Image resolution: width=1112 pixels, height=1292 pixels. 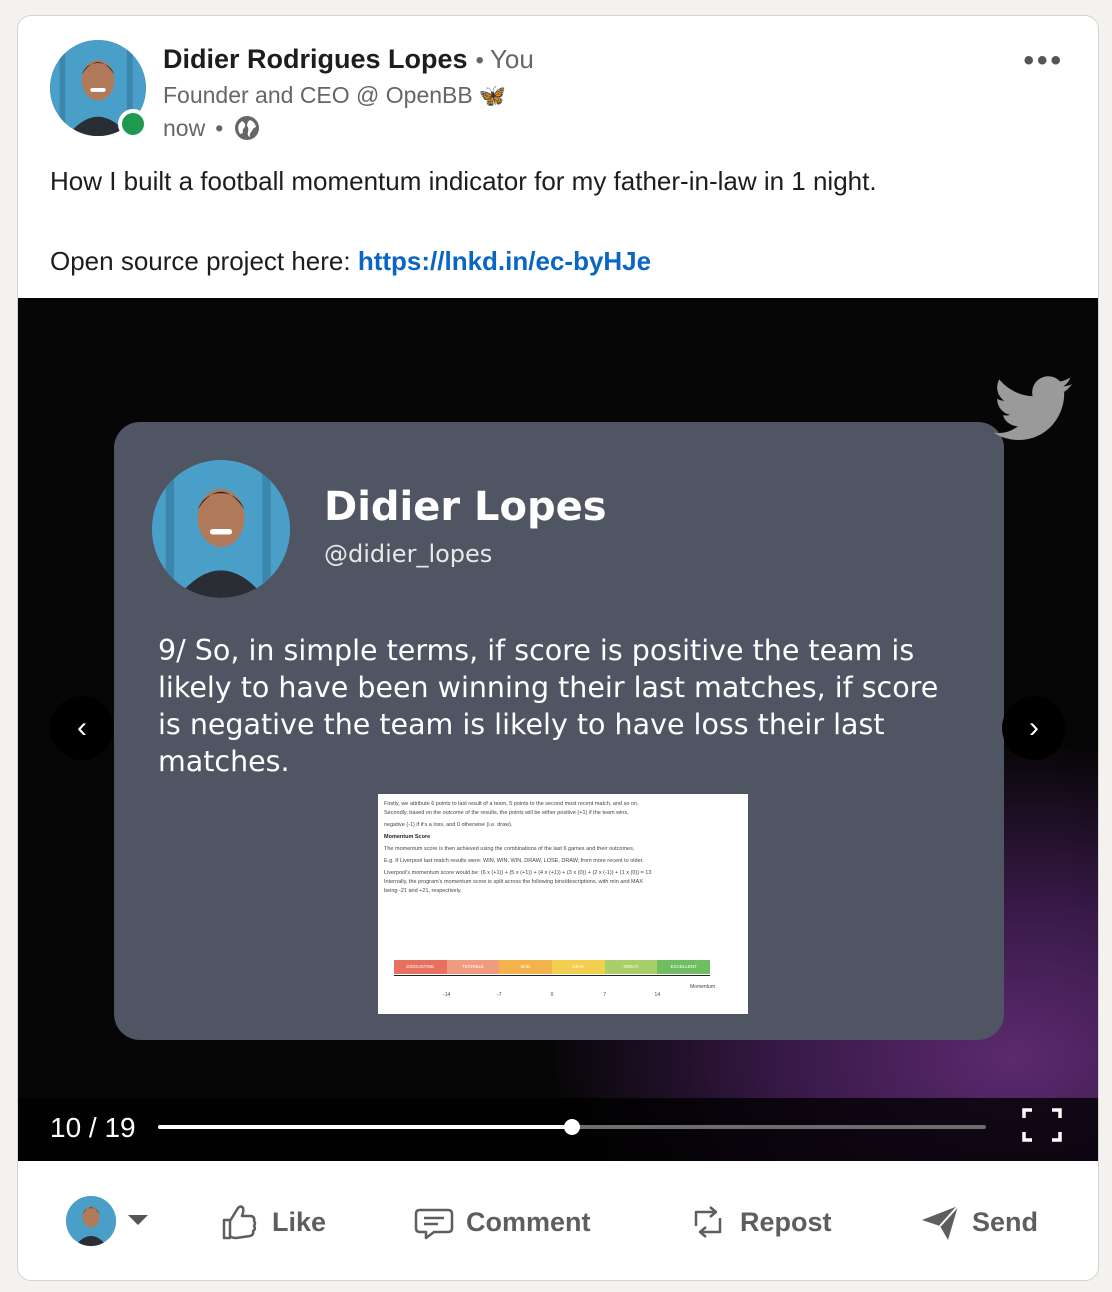 What do you see at coordinates (1043, 61) in the screenshot?
I see `more-options-icon: •••` at bounding box center [1043, 61].